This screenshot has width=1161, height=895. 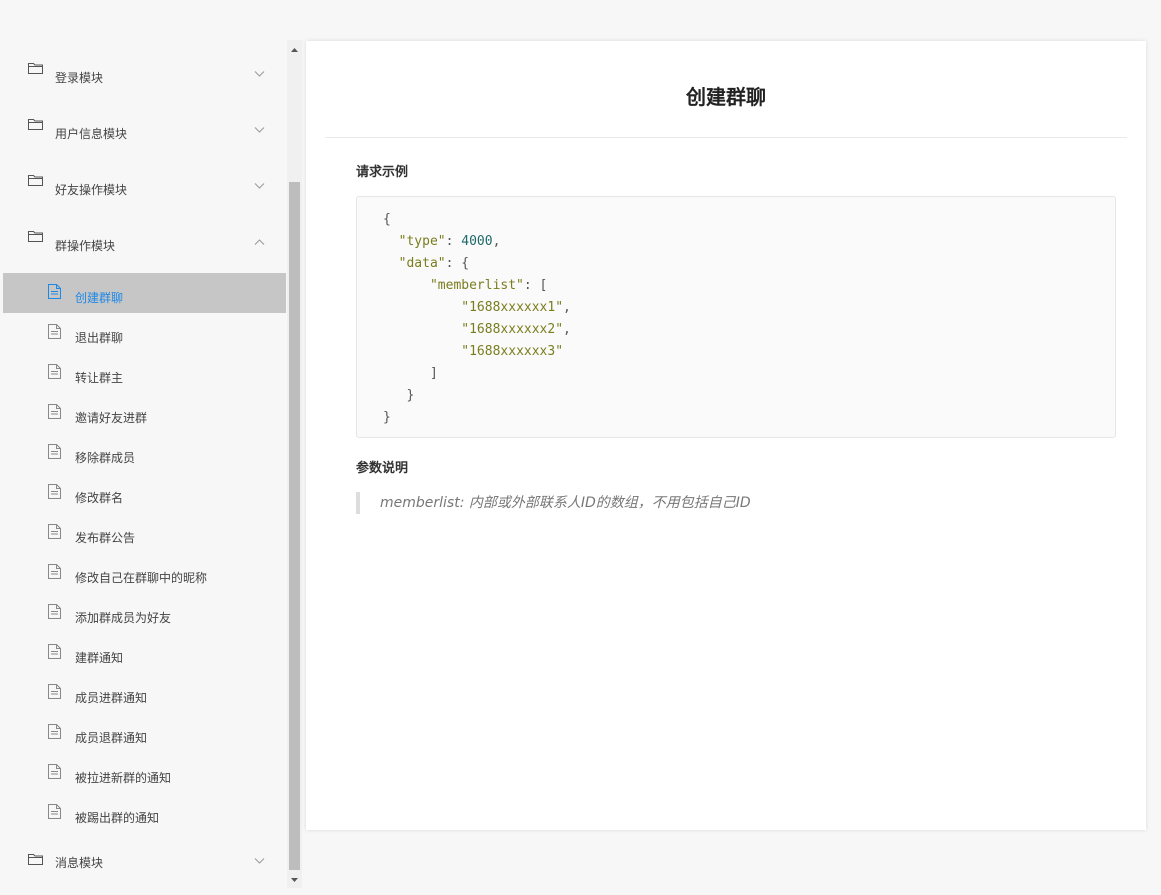 What do you see at coordinates (85, 246) in the screenshot?
I see `module-label: 群操作模块` at bounding box center [85, 246].